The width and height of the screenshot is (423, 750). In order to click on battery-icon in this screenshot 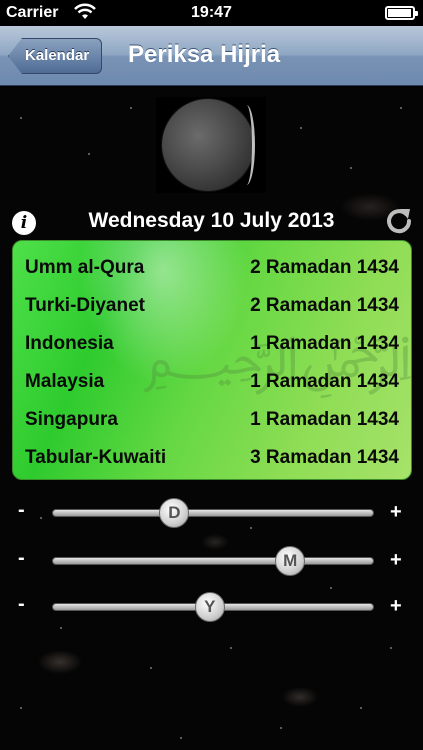, I will do `click(401, 13)`.